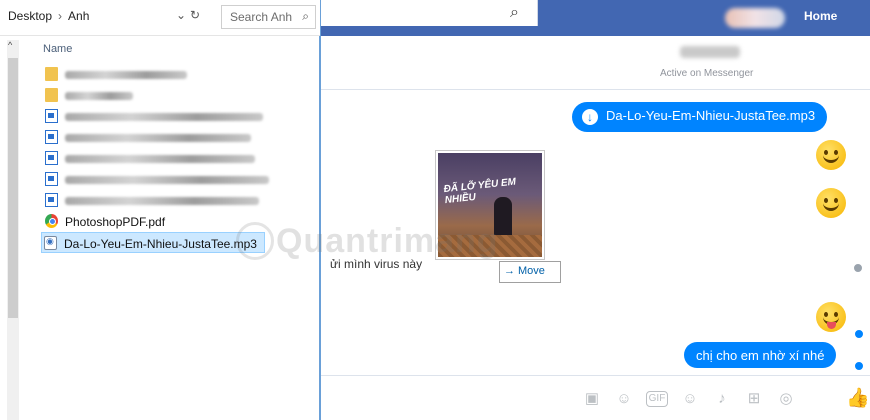 This screenshot has height=420, width=870. I want to click on text-message-bubble: chị cho em nhờ xí nhé, so click(760, 355).